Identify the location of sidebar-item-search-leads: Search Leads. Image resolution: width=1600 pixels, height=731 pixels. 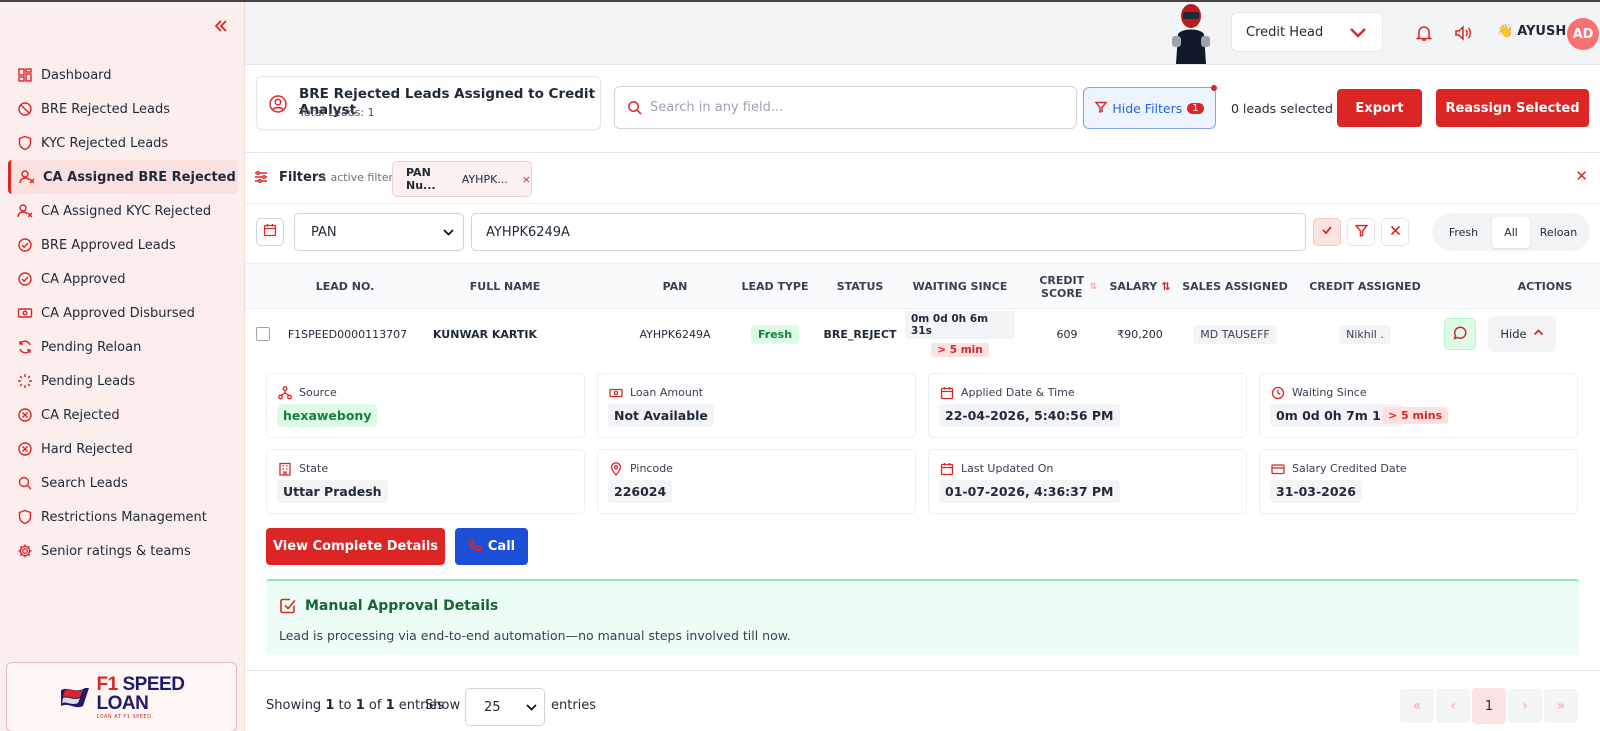
(123, 483).